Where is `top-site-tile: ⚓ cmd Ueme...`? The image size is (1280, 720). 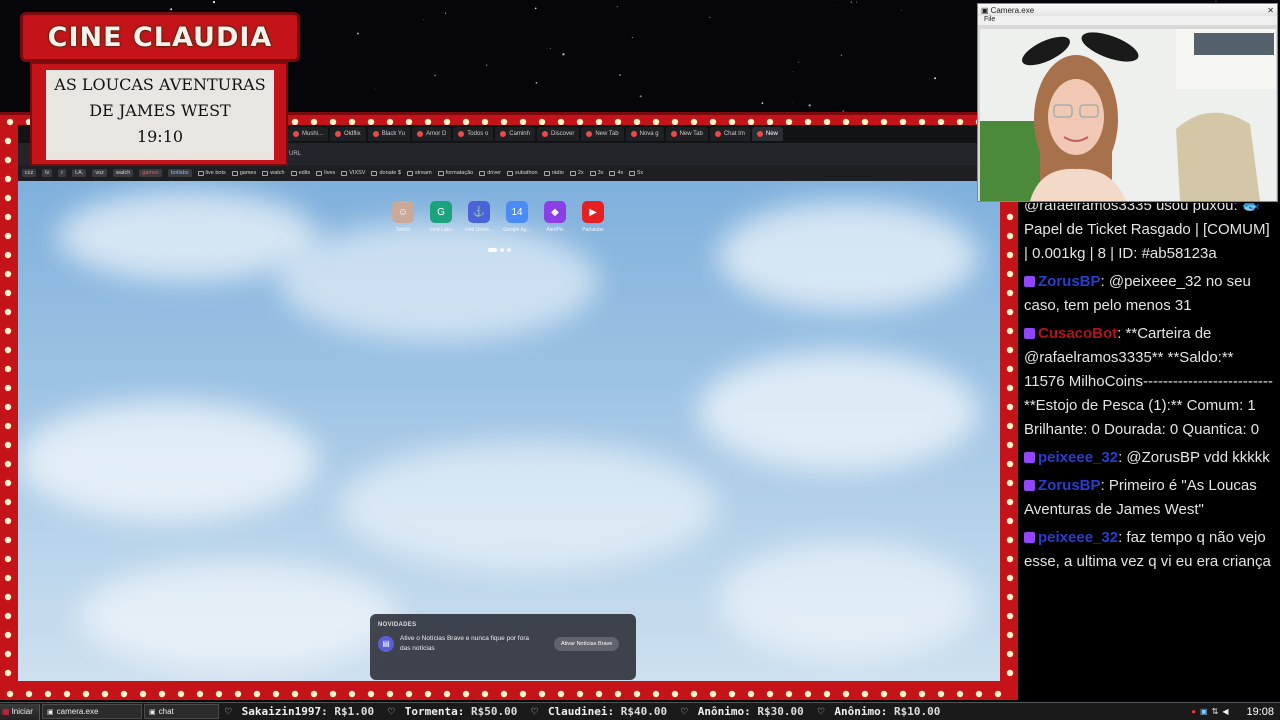
top-site-tile: ⚓ cmd Ueme... is located at coordinates (479, 217).